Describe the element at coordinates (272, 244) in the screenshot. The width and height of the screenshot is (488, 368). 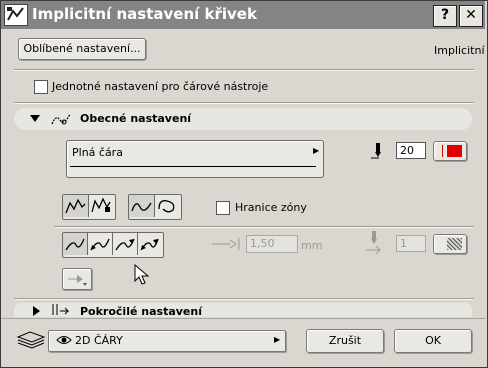
I see `arrow-size-field: 1,50` at that location.